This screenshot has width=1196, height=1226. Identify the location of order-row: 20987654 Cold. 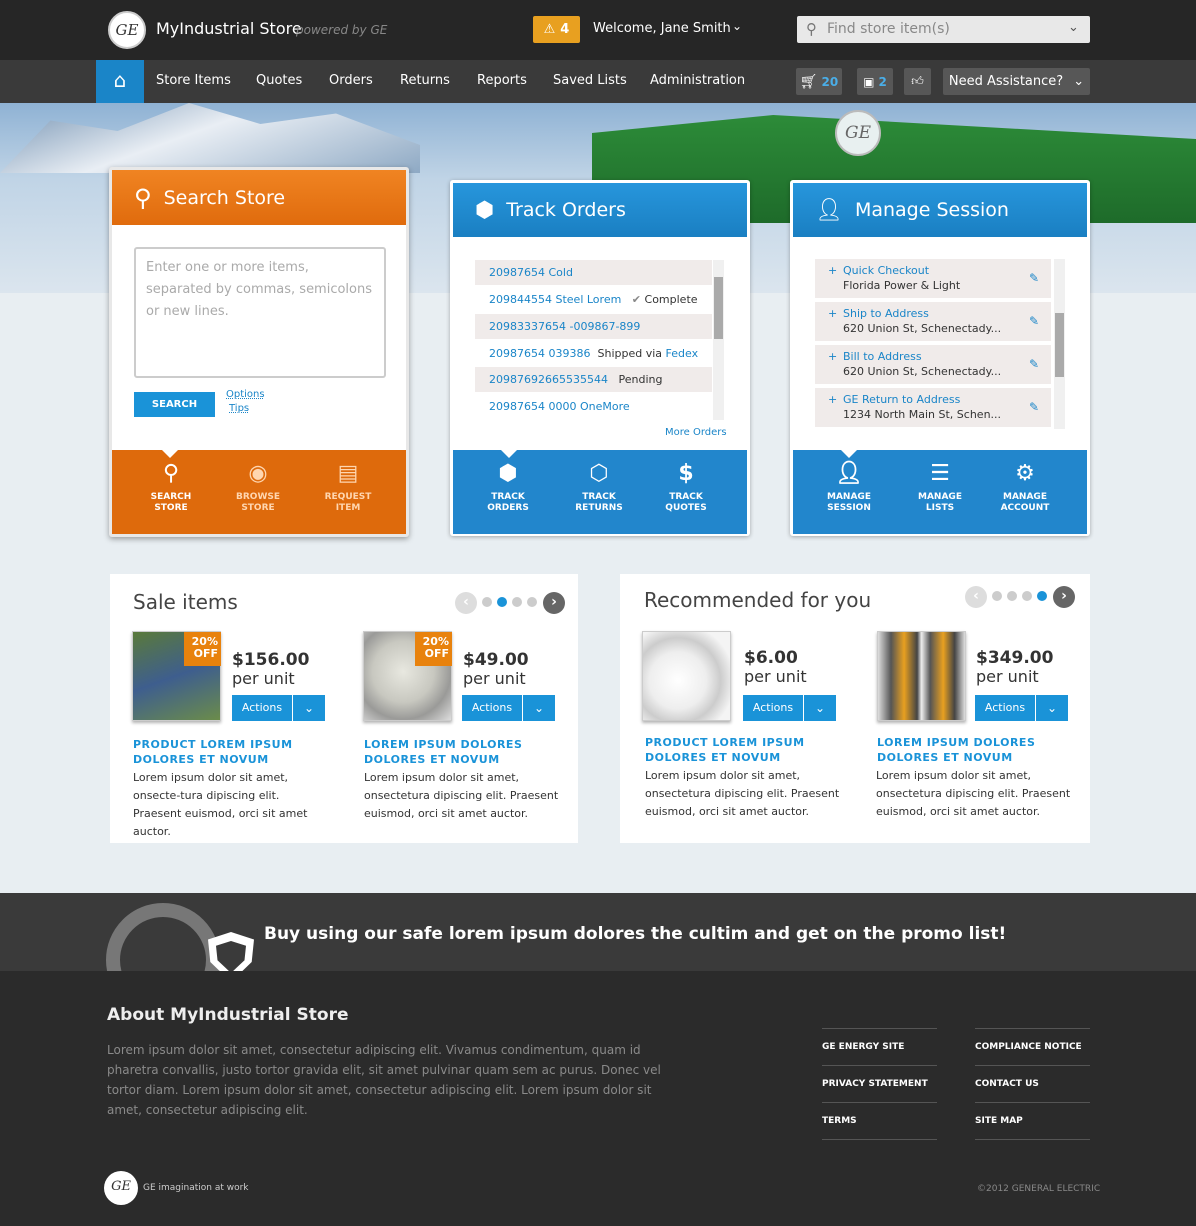
(593, 272).